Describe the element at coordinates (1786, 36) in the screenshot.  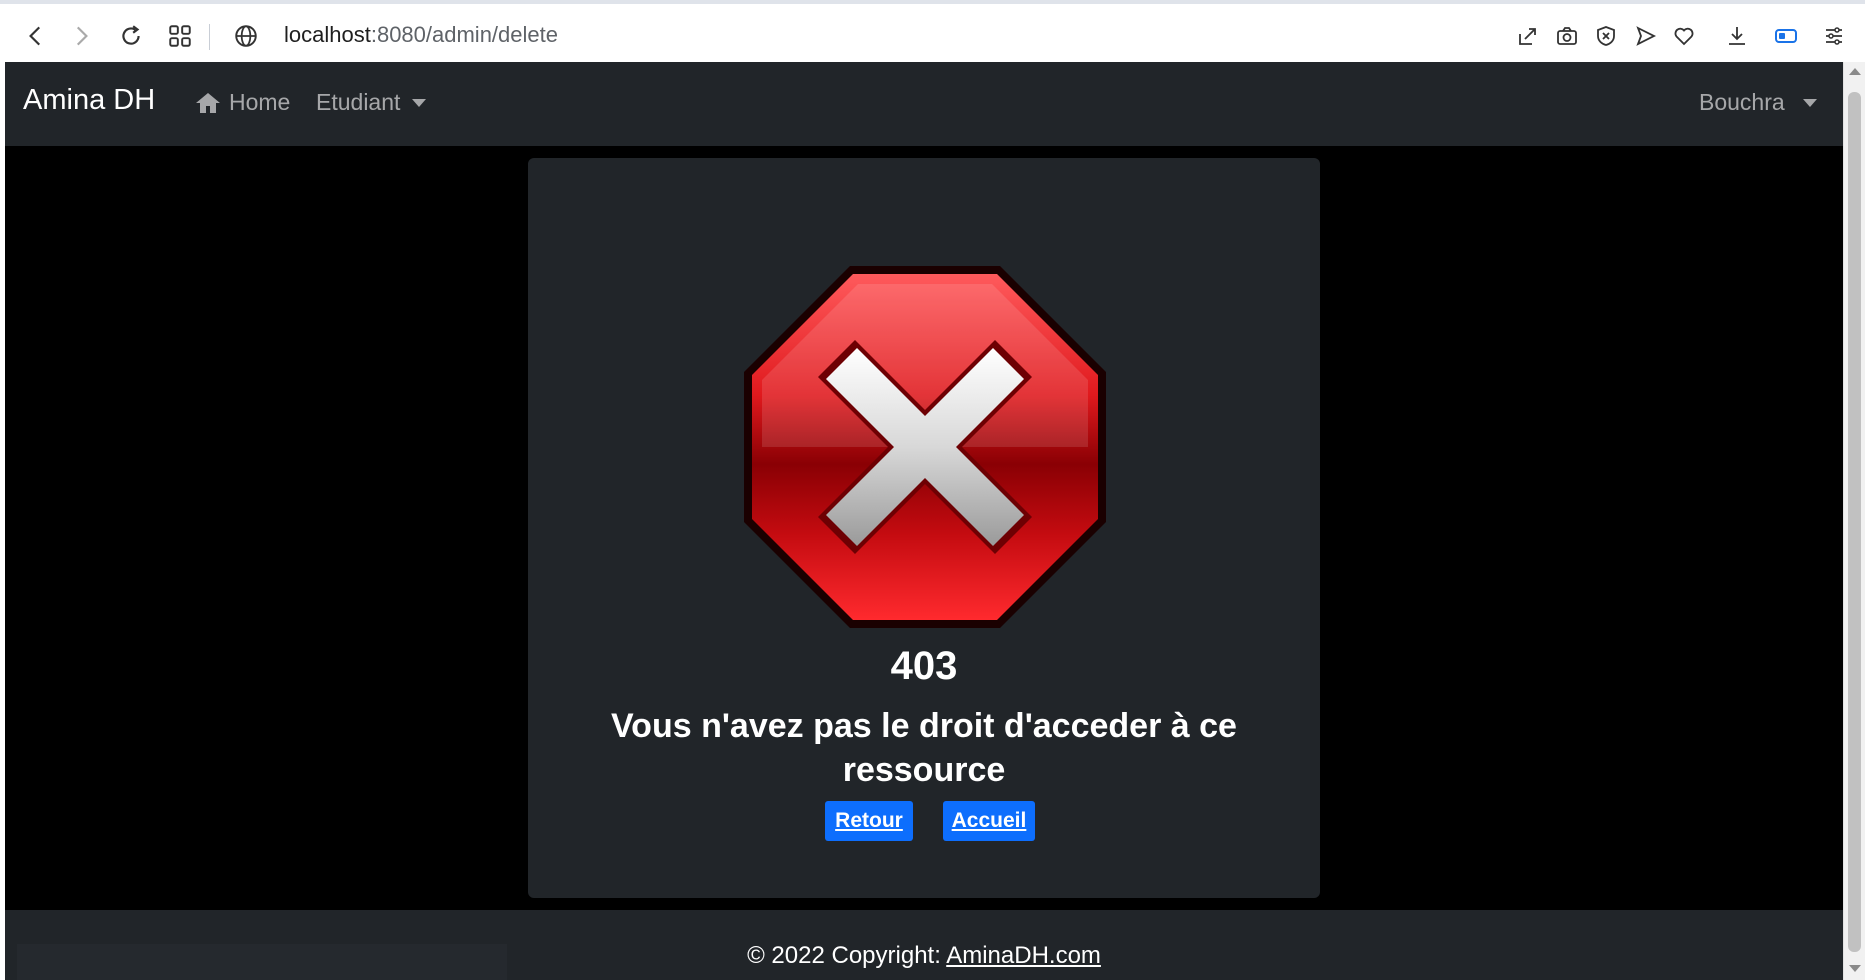
I see `sidebar-icon` at that location.